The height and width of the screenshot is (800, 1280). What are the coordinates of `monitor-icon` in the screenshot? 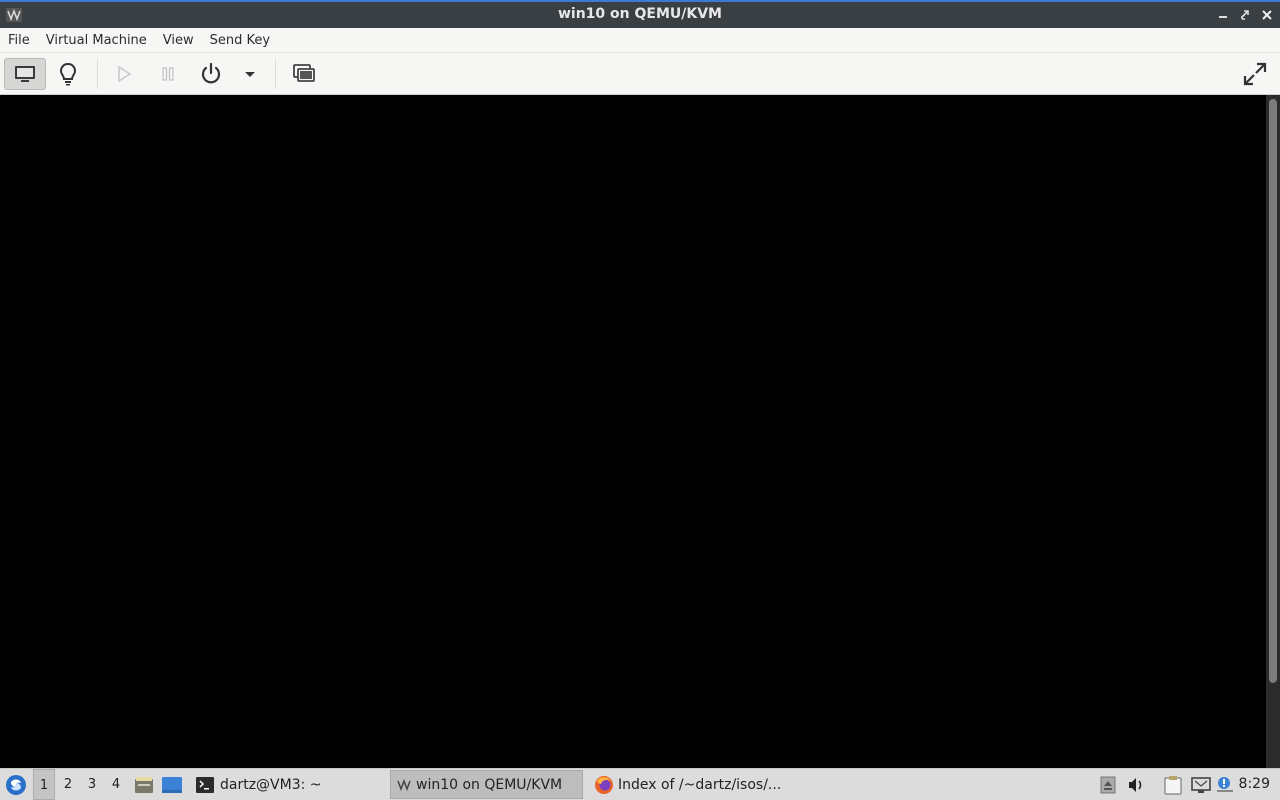 It's located at (25, 74).